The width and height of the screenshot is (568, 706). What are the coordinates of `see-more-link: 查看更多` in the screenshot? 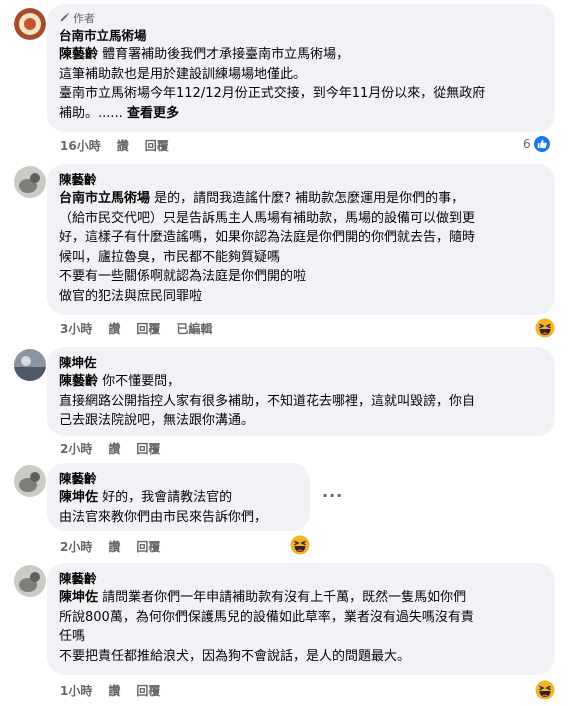 It's located at (153, 113).